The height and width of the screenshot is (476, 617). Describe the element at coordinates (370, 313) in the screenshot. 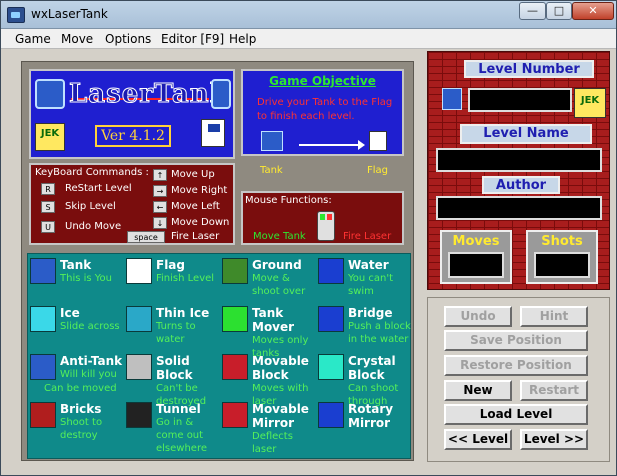

I see `legend-item-name: Bridge` at that location.